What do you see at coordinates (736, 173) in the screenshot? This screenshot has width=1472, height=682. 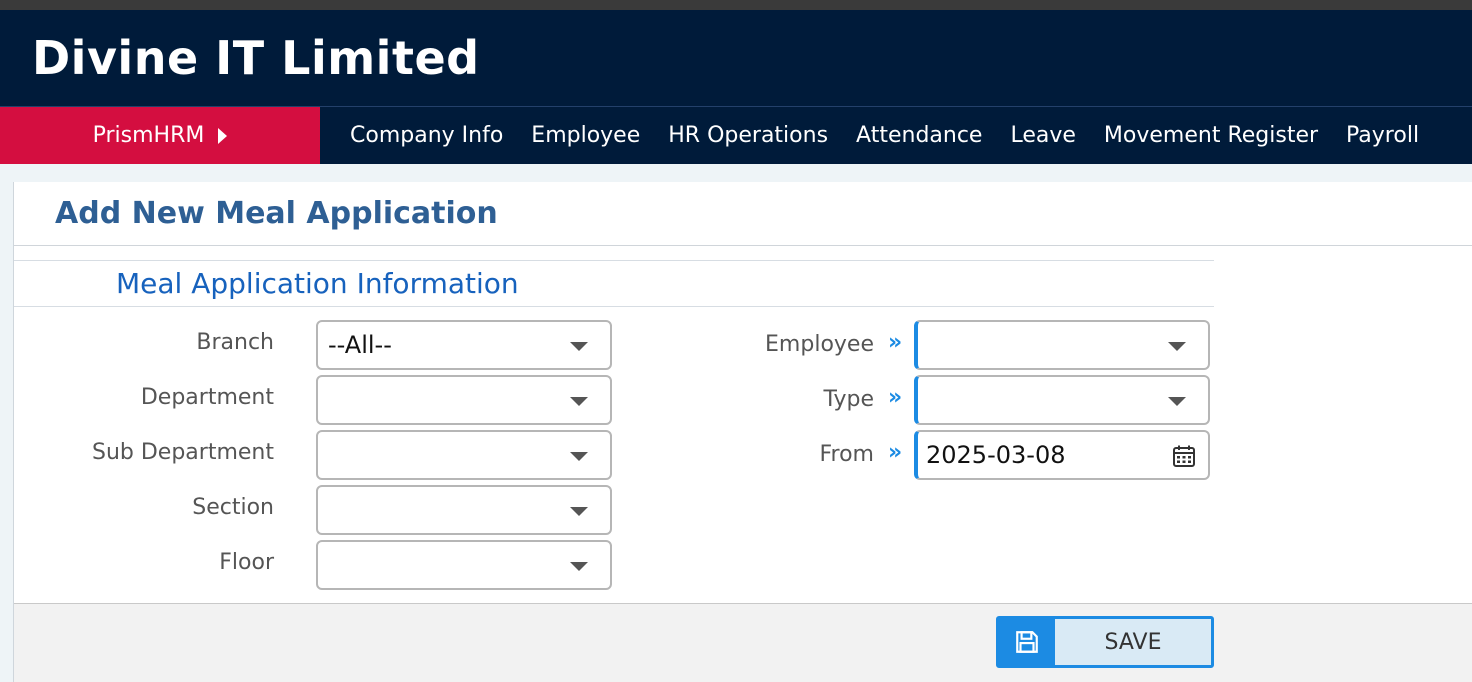 I see `spacer-strip` at bounding box center [736, 173].